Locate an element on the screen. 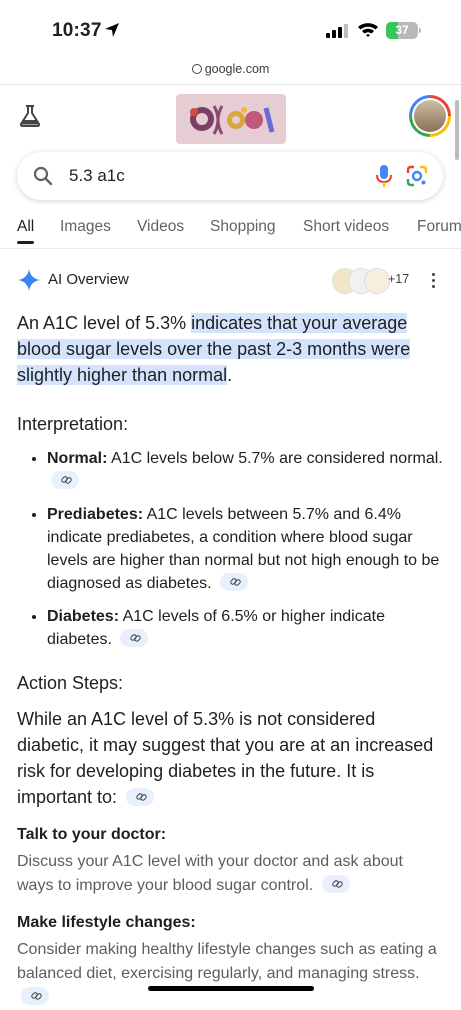 The width and height of the screenshot is (461, 1010). more-vert-icon is located at coordinates (433, 279).